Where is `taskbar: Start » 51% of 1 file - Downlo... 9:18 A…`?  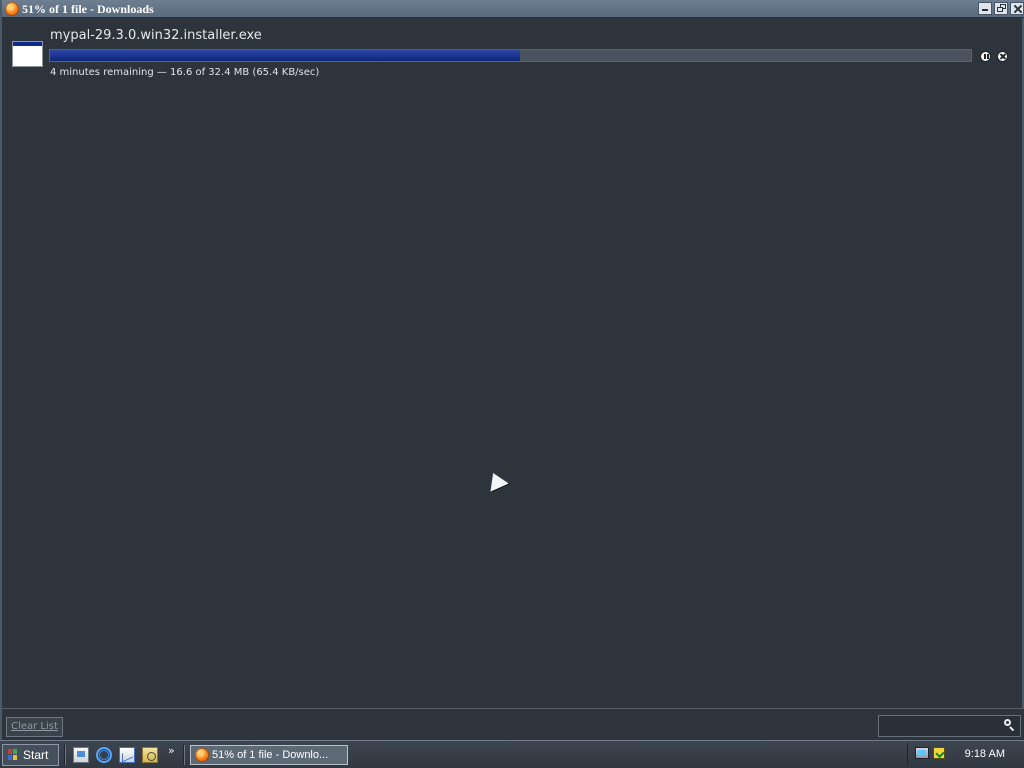 taskbar: Start » 51% of 1 file - Downlo... 9:18 A… is located at coordinates (512, 754).